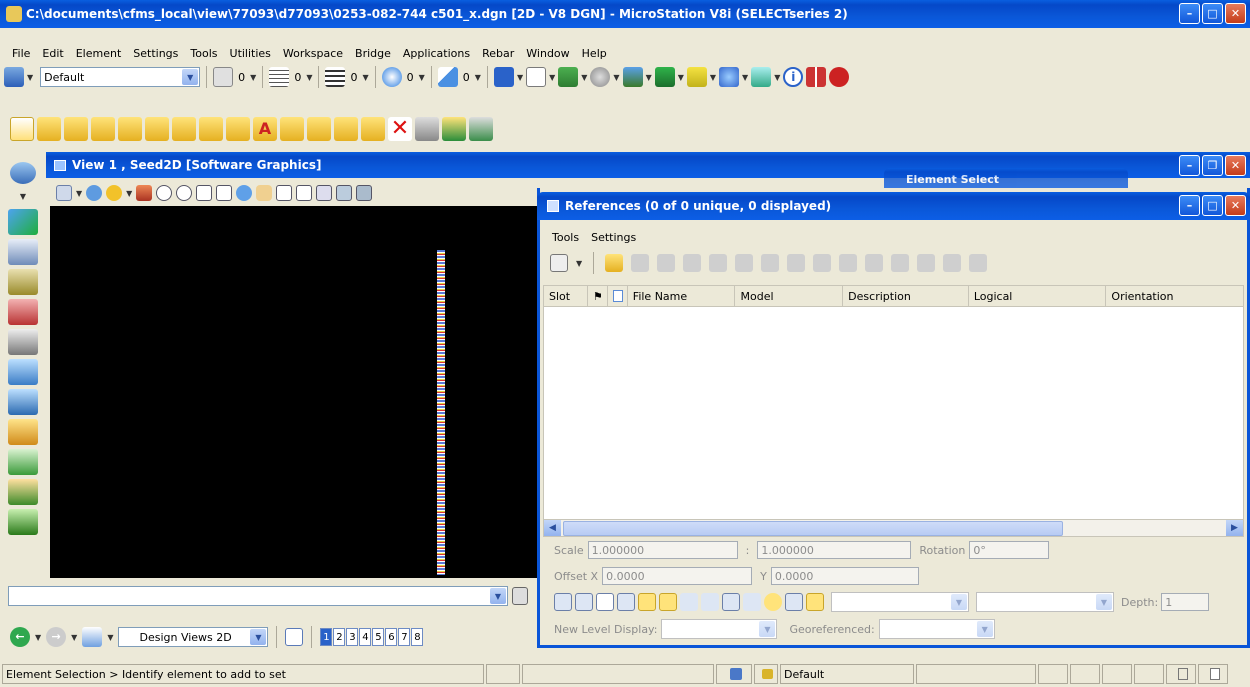  Describe the element at coordinates (752, 602) in the screenshot. I see `raster-display-icon` at that location.